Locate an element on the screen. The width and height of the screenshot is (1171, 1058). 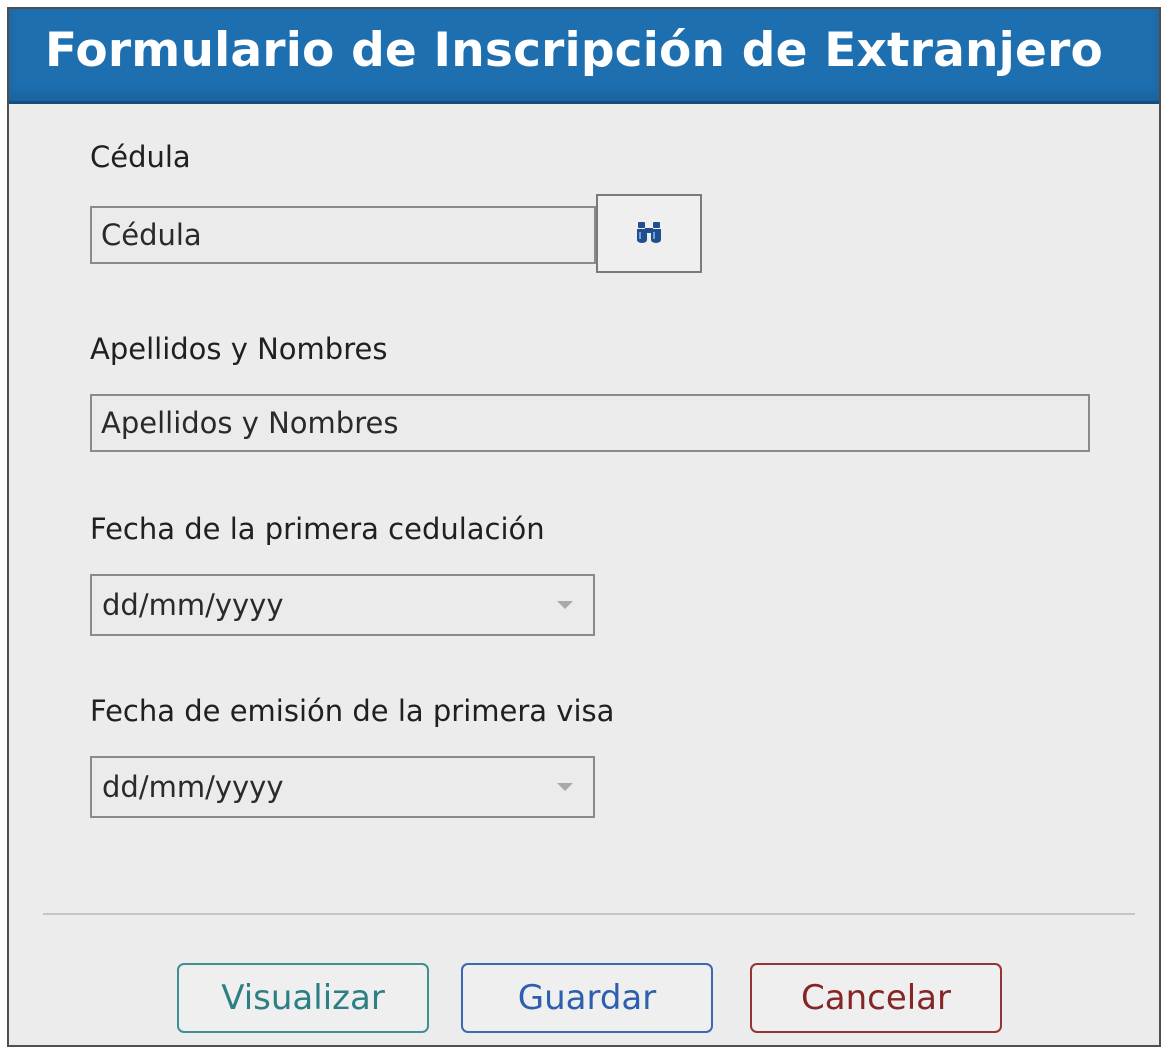
fecha-cedulacion-value: dd/mm/yyyy is located at coordinates (193, 605).